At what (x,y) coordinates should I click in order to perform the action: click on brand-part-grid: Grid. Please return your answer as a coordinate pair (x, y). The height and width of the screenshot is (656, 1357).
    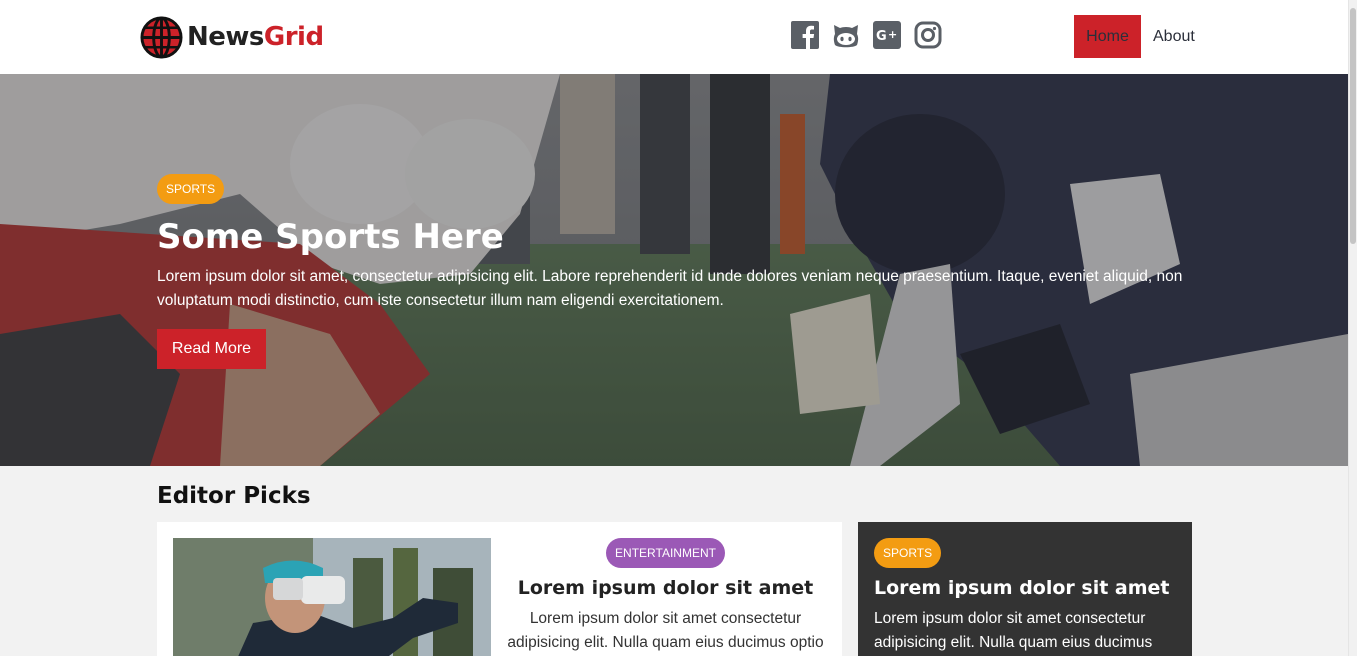
    Looking at the image, I should click on (293, 37).